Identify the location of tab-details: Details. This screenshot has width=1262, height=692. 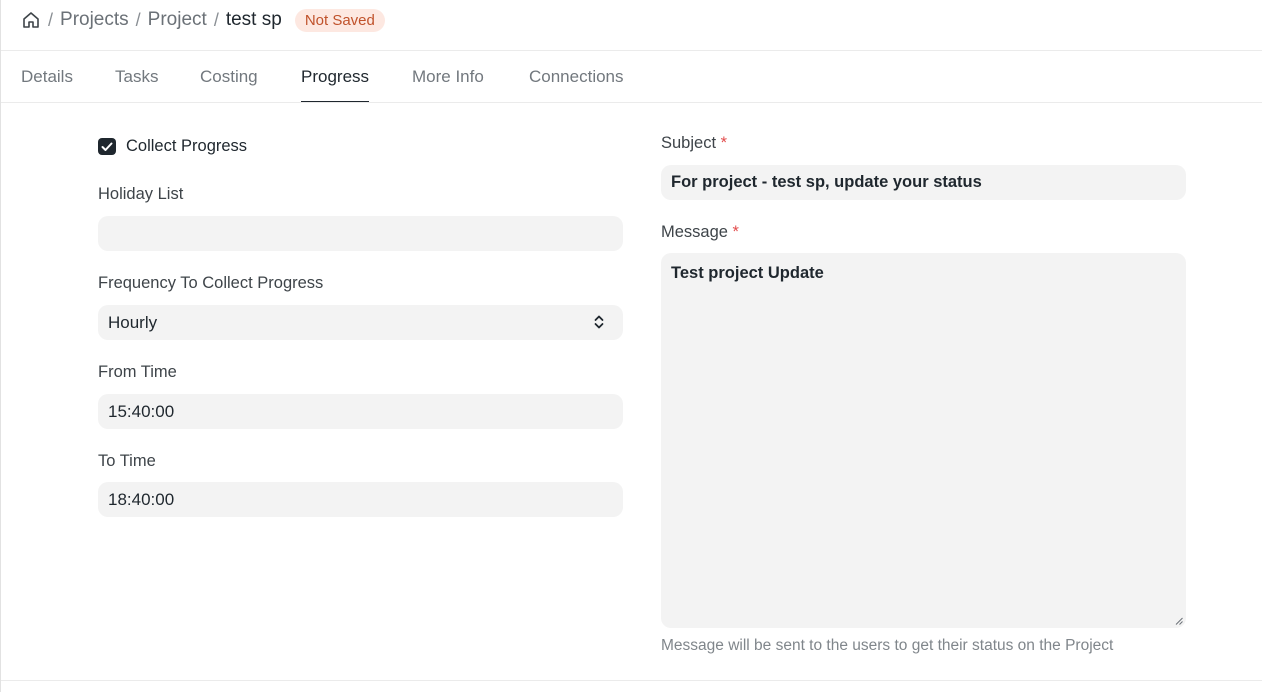
(47, 76).